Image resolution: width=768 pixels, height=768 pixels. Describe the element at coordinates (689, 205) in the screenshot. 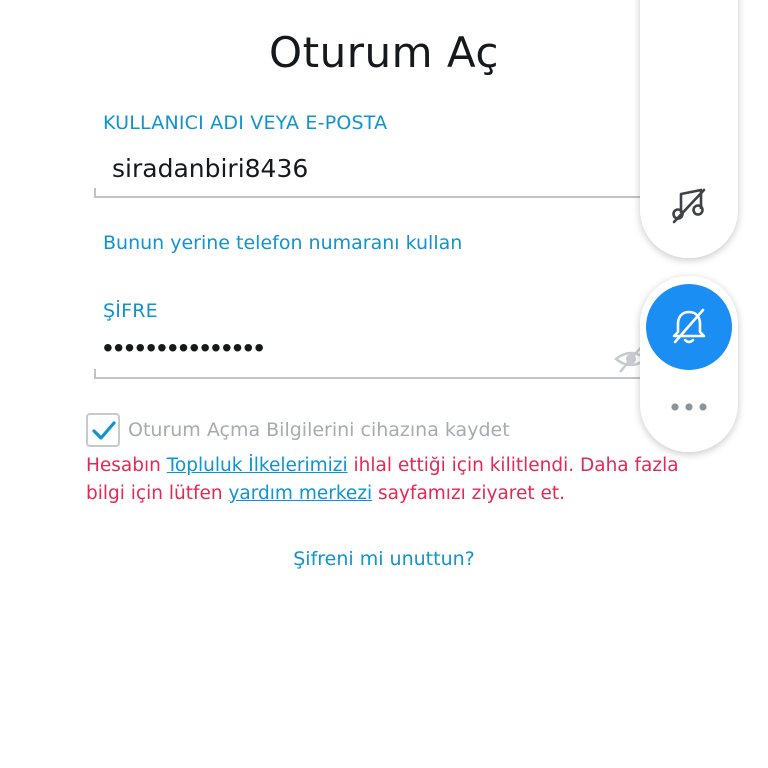

I see `music-note-slash-icon` at that location.